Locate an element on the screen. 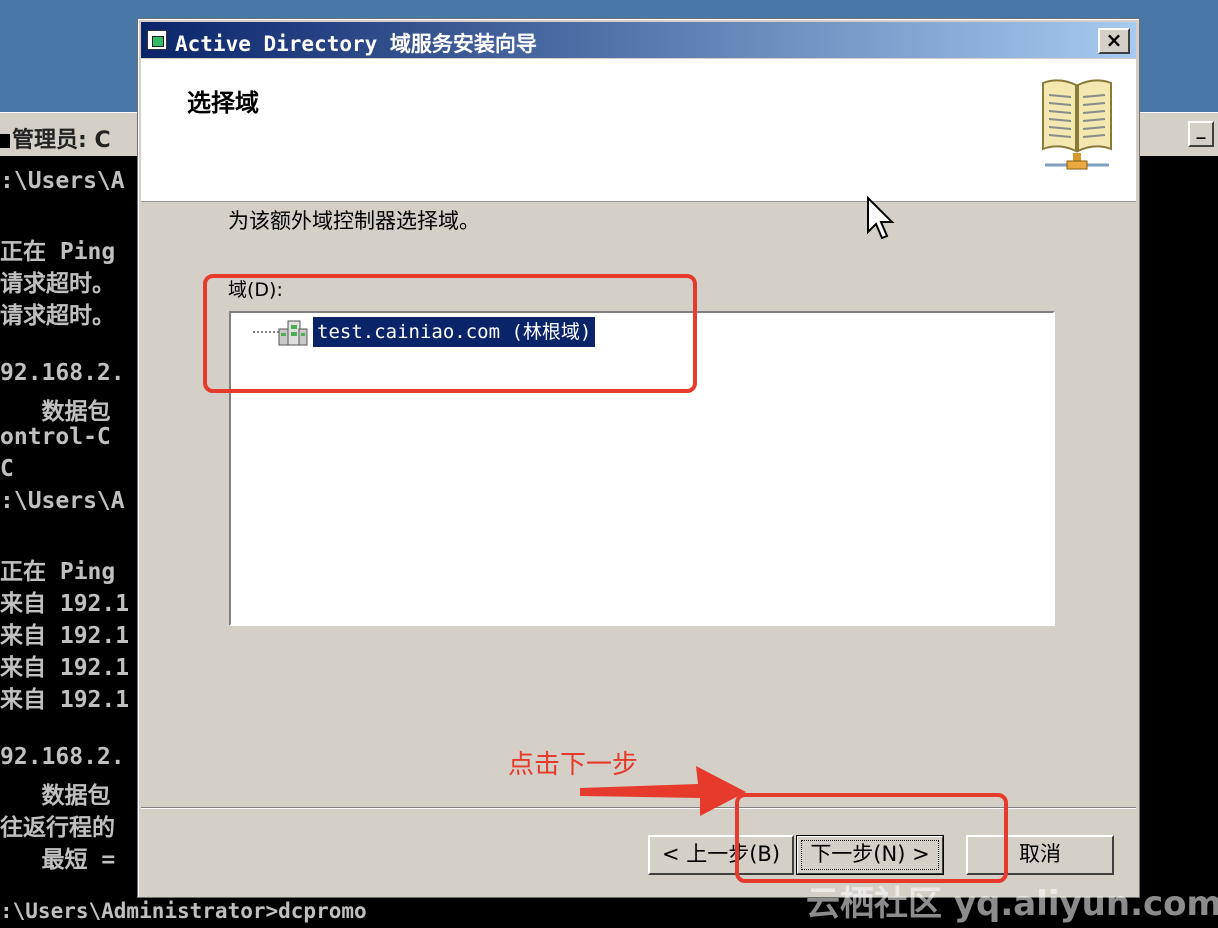  console-icon is located at coordinates (5, 141).